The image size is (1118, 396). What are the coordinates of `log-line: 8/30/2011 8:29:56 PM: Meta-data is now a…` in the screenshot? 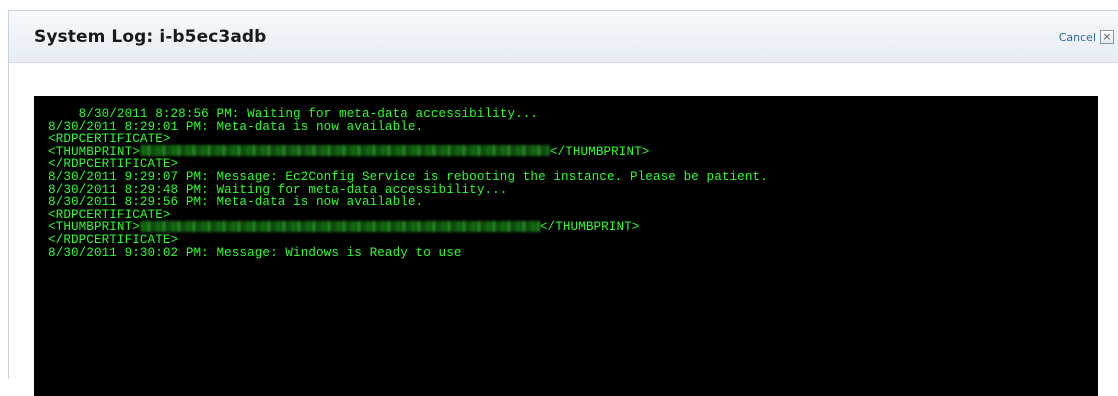 It's located at (236, 202).